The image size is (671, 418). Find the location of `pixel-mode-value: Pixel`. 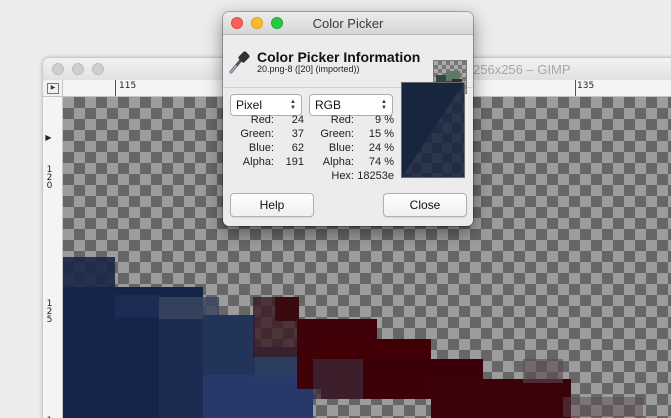

pixel-mode-value: Pixel is located at coordinates (249, 105).